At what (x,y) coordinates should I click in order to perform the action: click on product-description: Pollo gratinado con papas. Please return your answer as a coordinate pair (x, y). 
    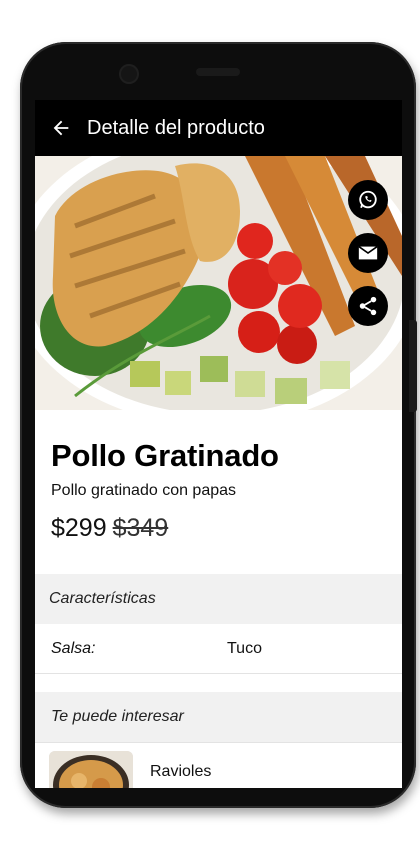
    Looking at the image, I should click on (144, 490).